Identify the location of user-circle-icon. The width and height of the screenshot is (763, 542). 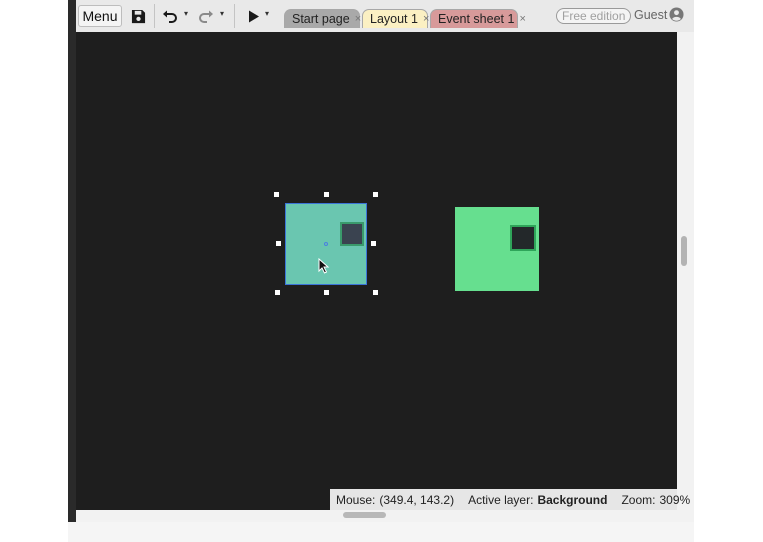
(676, 14).